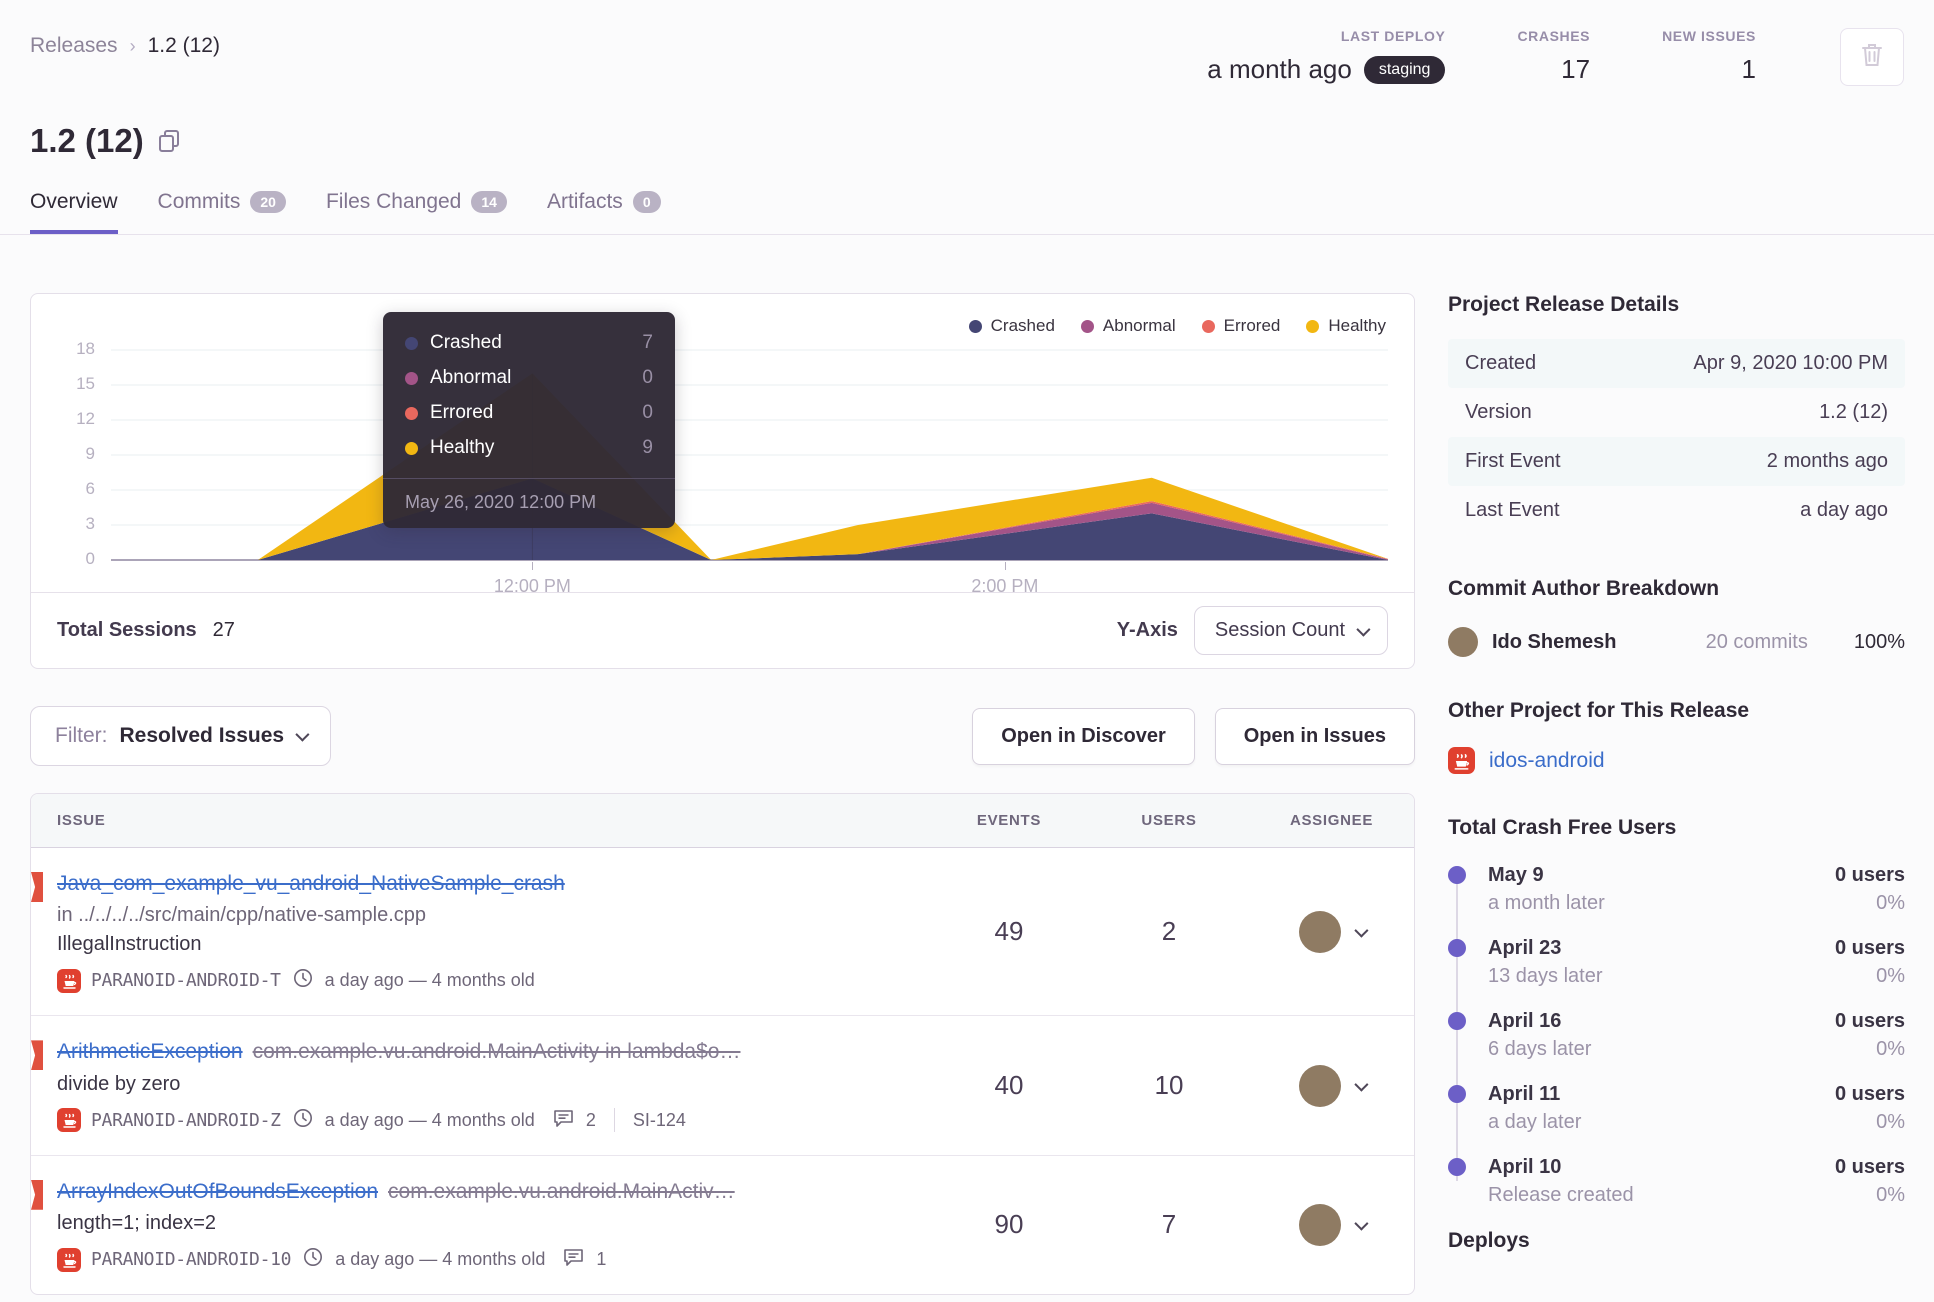 Image resolution: width=1934 pixels, height=1302 pixels. Describe the element at coordinates (749, 450) in the screenshot. I see `sessions-chart-svg` at that location.